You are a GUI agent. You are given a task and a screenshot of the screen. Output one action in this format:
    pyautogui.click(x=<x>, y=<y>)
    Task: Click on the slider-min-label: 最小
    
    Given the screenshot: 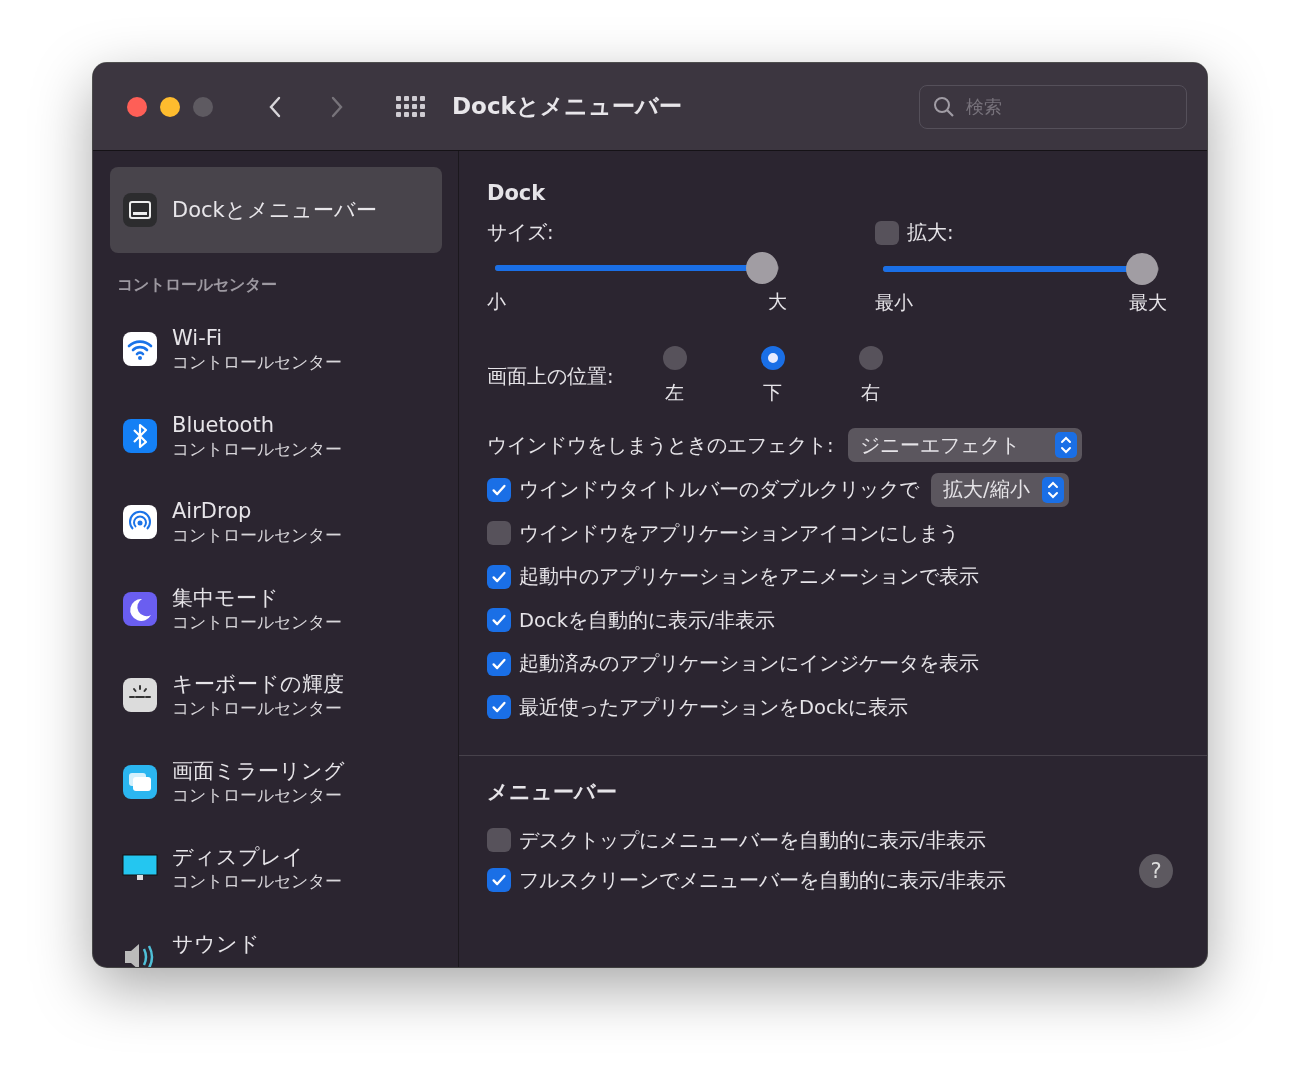 What is the action you would take?
    pyautogui.click(x=894, y=302)
    